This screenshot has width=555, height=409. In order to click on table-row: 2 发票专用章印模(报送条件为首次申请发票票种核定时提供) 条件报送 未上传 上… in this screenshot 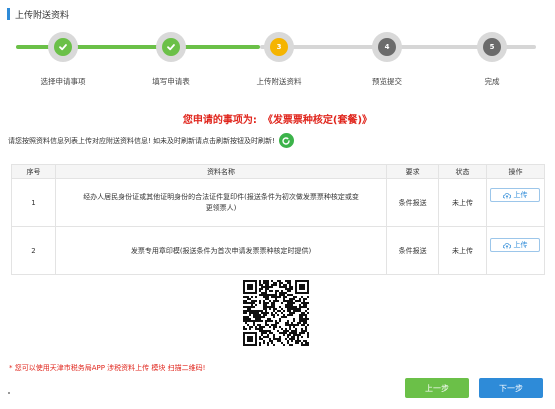, I will do `click(278, 250)`.